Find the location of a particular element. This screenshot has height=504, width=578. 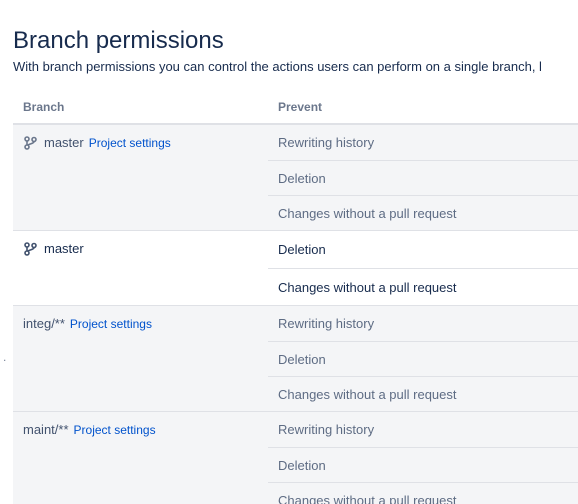

branch-cell: maint/** Project settings is located at coordinates (89, 429).